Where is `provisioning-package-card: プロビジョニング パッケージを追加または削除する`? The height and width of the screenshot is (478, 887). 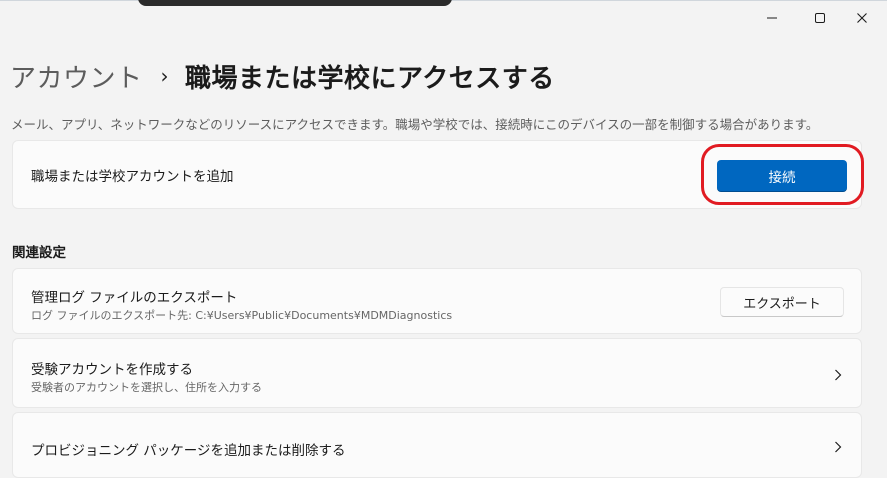 provisioning-package-card: プロビジョニング パッケージを追加または削除する is located at coordinates (437, 445).